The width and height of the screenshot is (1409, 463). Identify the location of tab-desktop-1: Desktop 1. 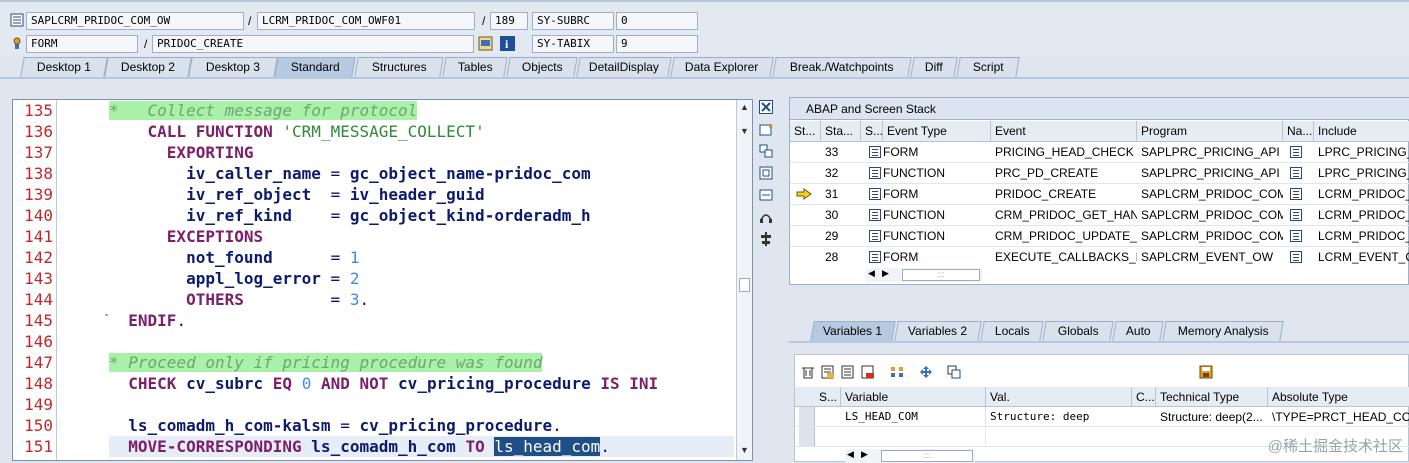
(64, 67).